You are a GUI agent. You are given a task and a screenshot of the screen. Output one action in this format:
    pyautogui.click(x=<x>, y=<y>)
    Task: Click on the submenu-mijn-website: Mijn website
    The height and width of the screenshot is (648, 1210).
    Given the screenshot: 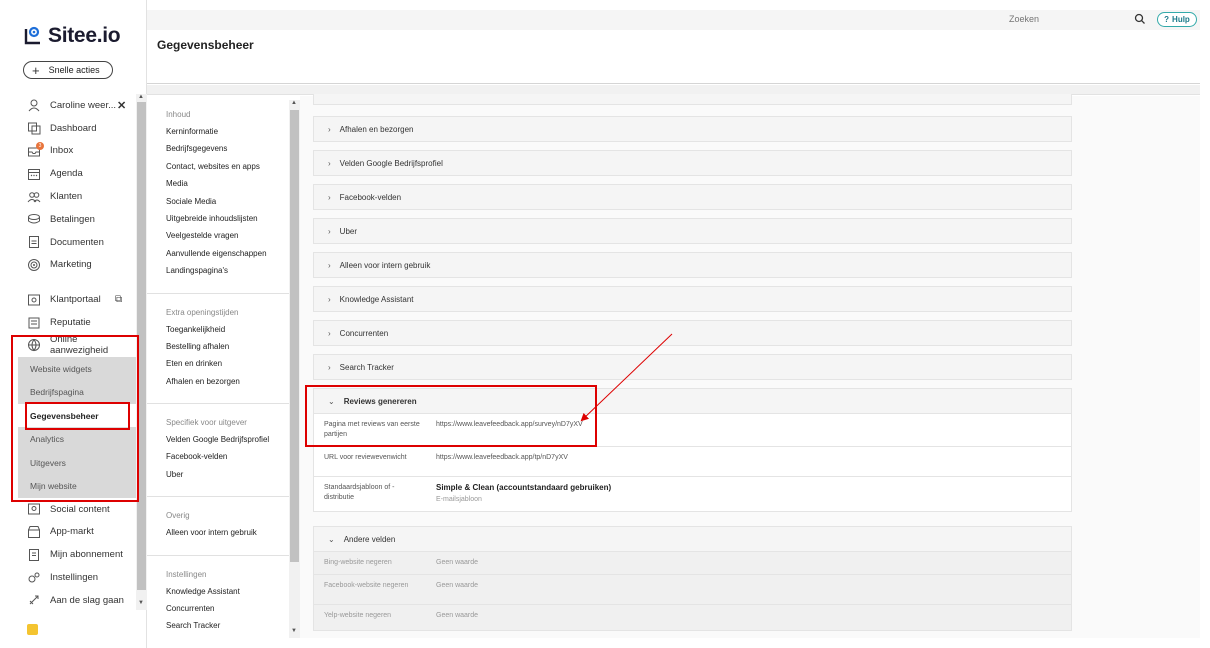 What is the action you would take?
    pyautogui.click(x=72, y=486)
    